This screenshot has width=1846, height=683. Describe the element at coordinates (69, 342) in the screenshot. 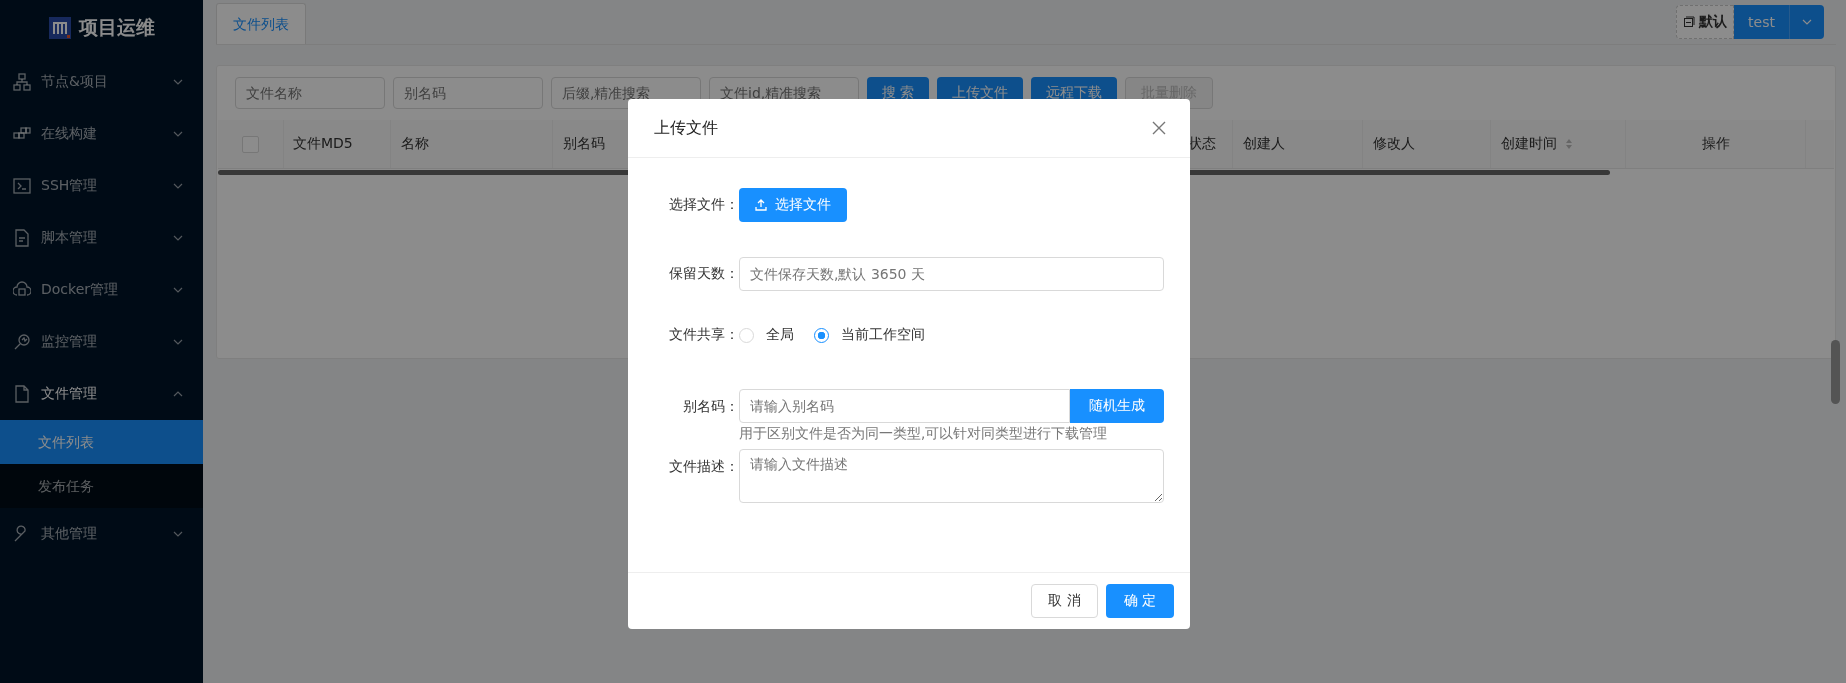

I see `menu-label: 监控管理` at that location.